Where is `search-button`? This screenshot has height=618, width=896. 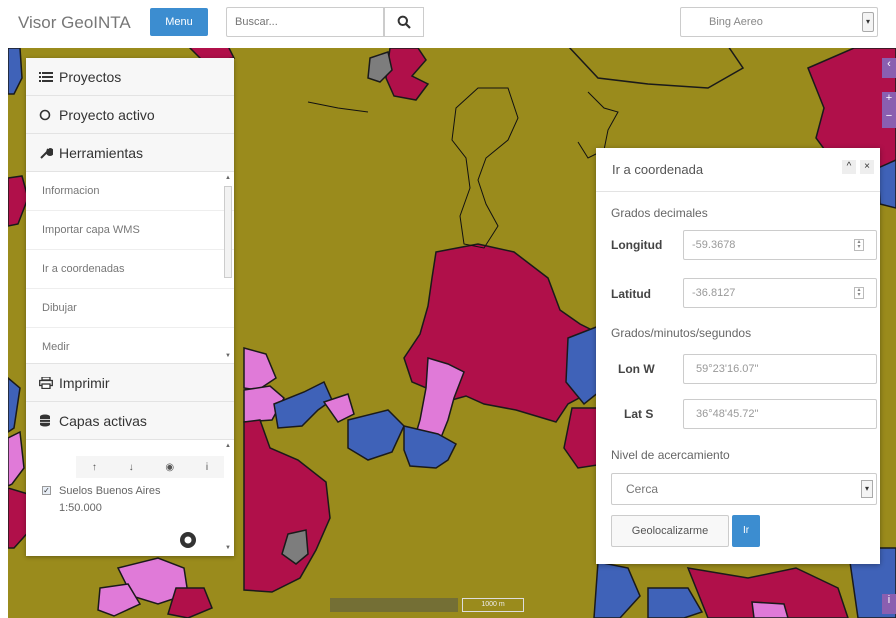 search-button is located at coordinates (404, 22).